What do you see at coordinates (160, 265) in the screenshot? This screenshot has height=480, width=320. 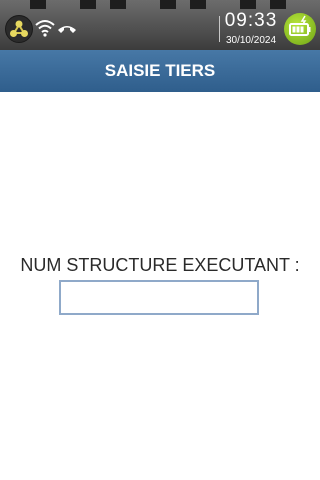 I see `structure-number-label: NUM STRUCTURE EXECUTANT :` at bounding box center [160, 265].